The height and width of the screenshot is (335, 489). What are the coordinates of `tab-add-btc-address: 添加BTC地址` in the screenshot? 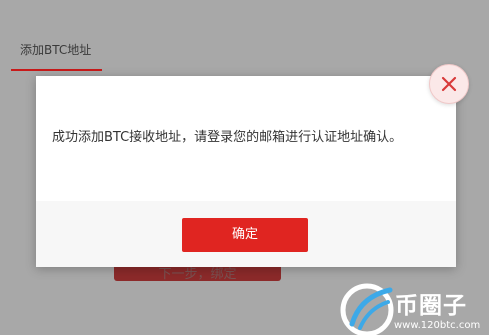 It's located at (56, 50).